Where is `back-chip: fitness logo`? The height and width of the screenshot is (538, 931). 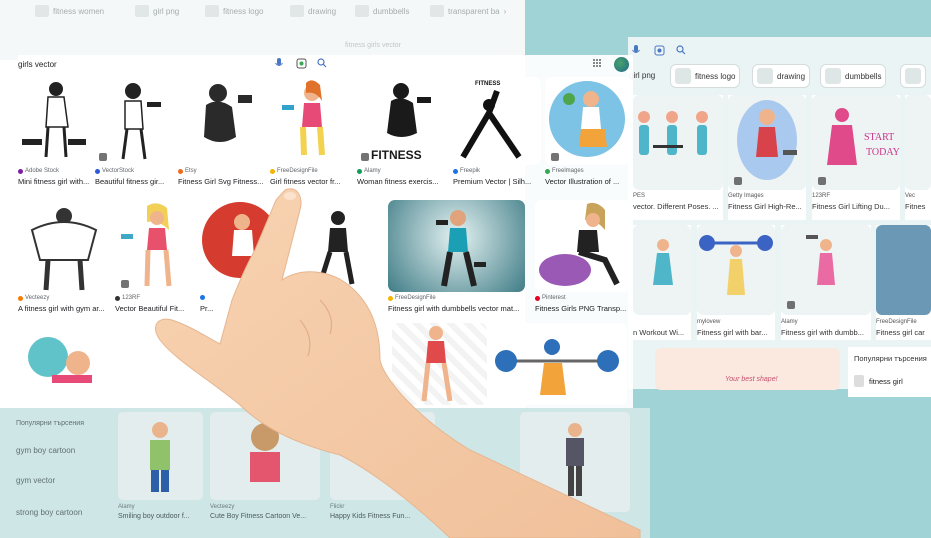 back-chip: fitness logo is located at coordinates (234, 11).